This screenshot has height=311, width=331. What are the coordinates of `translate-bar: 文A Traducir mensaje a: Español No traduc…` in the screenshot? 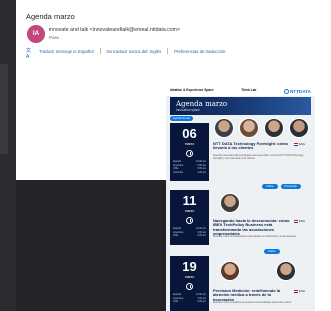 It's located at (125, 53).